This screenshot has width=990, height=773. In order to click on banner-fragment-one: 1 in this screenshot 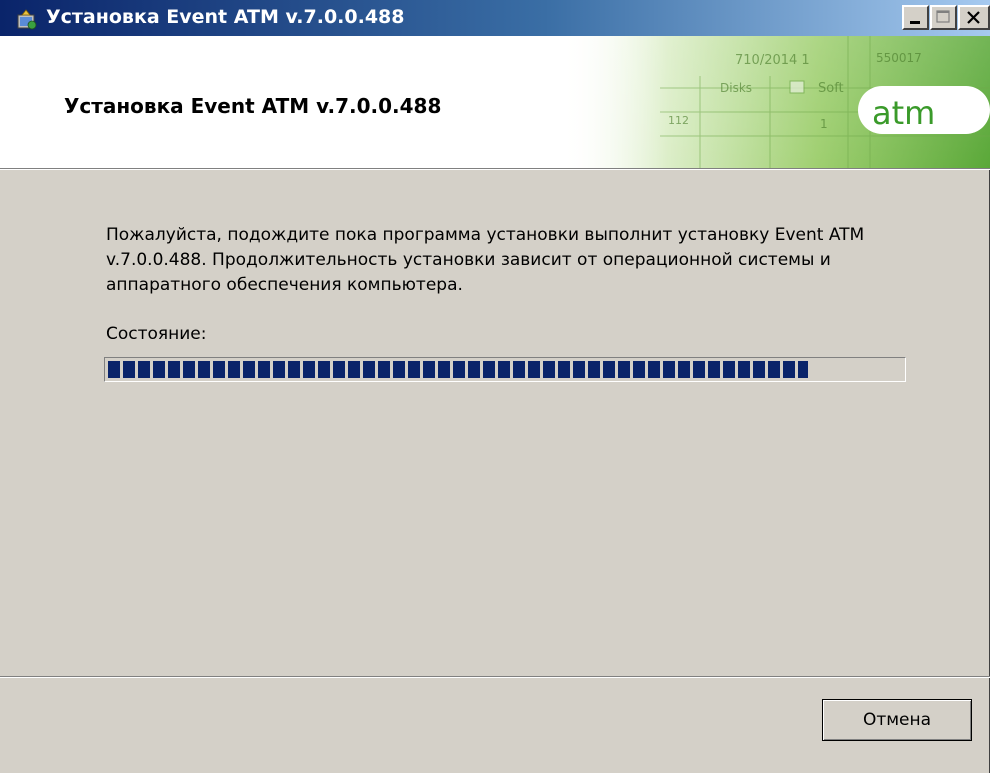, I will do `click(824, 124)`.